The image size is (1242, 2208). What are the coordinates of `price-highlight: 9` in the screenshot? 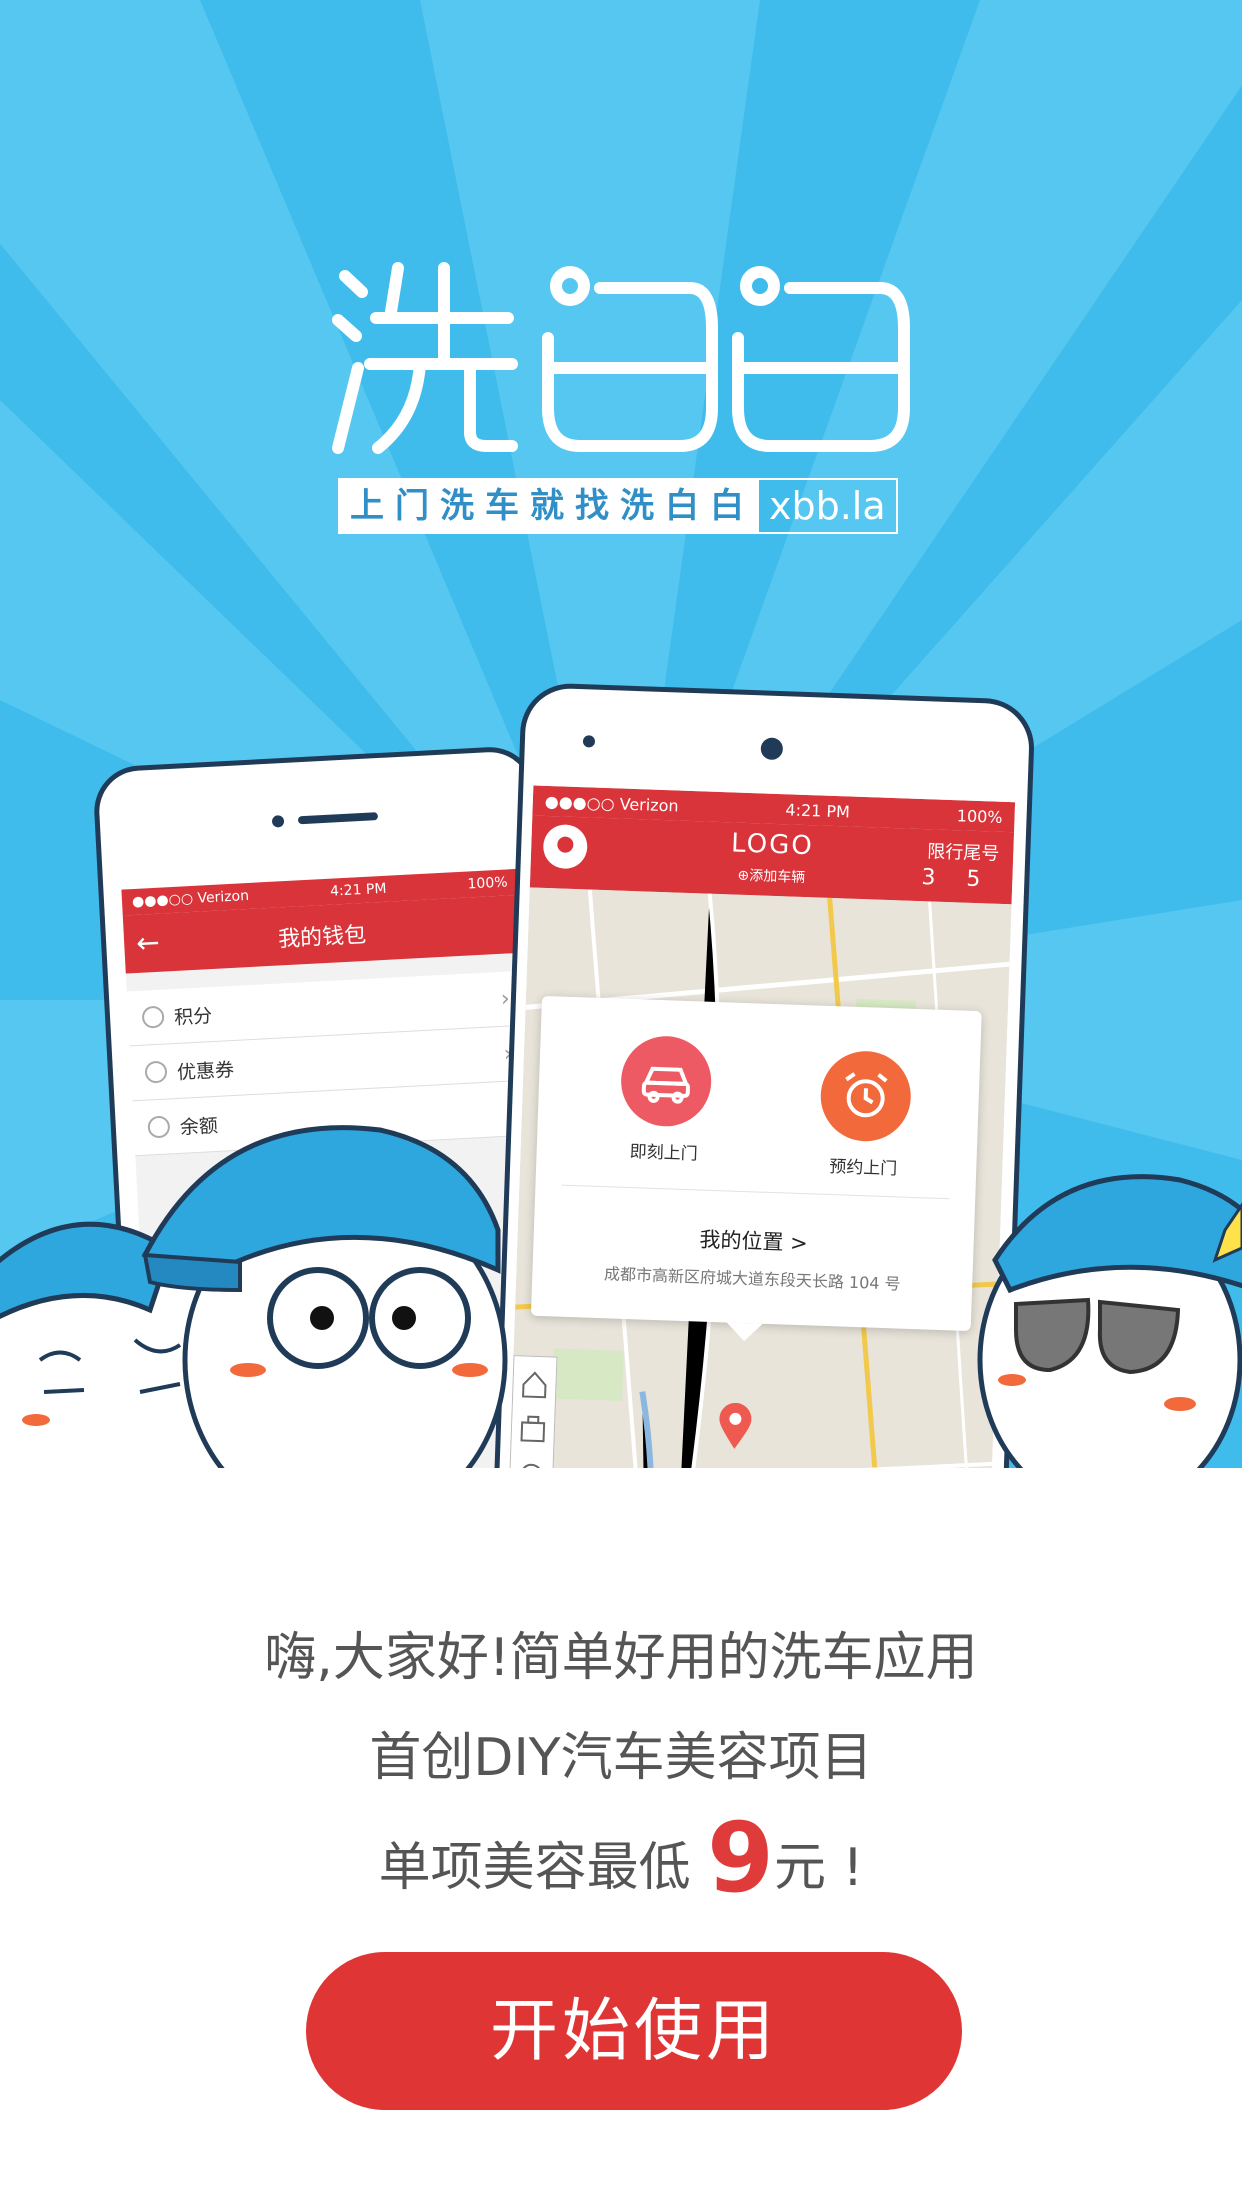 It's located at (740, 1858).